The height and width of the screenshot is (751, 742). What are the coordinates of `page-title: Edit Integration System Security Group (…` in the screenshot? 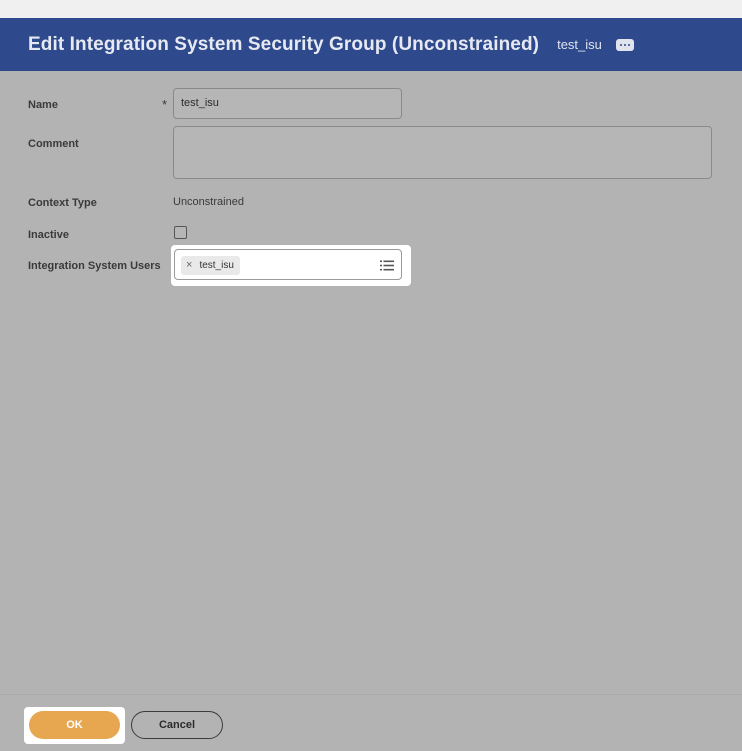 It's located at (284, 44).